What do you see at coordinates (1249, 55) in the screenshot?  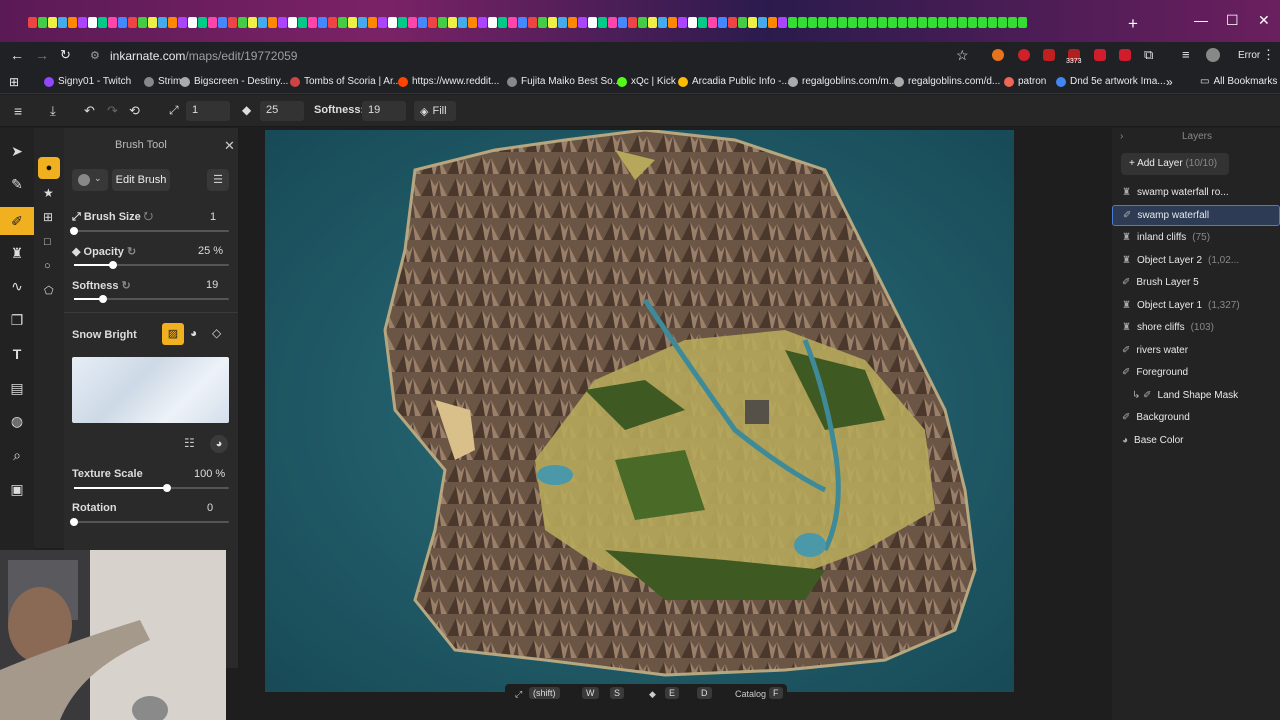 I see `error-label: Error` at bounding box center [1249, 55].